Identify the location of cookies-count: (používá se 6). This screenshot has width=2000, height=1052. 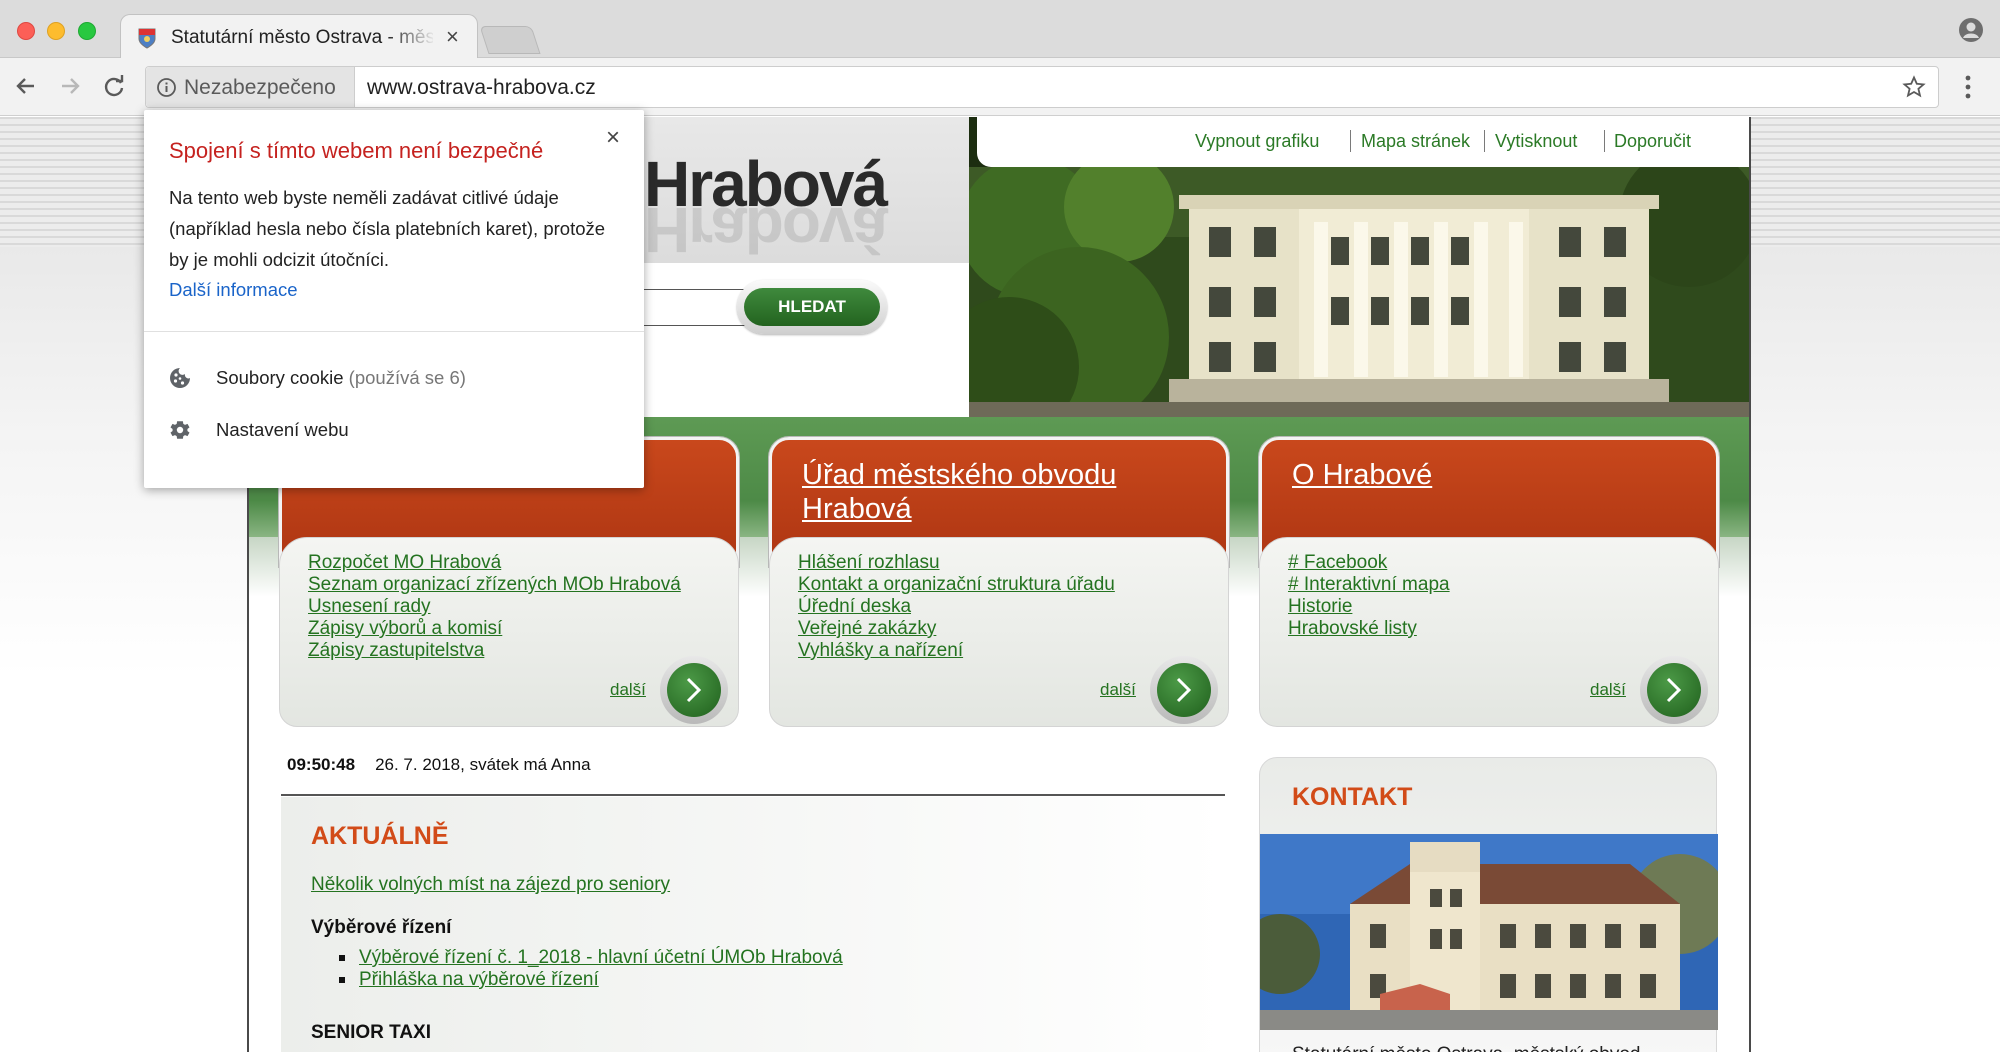
(407, 377).